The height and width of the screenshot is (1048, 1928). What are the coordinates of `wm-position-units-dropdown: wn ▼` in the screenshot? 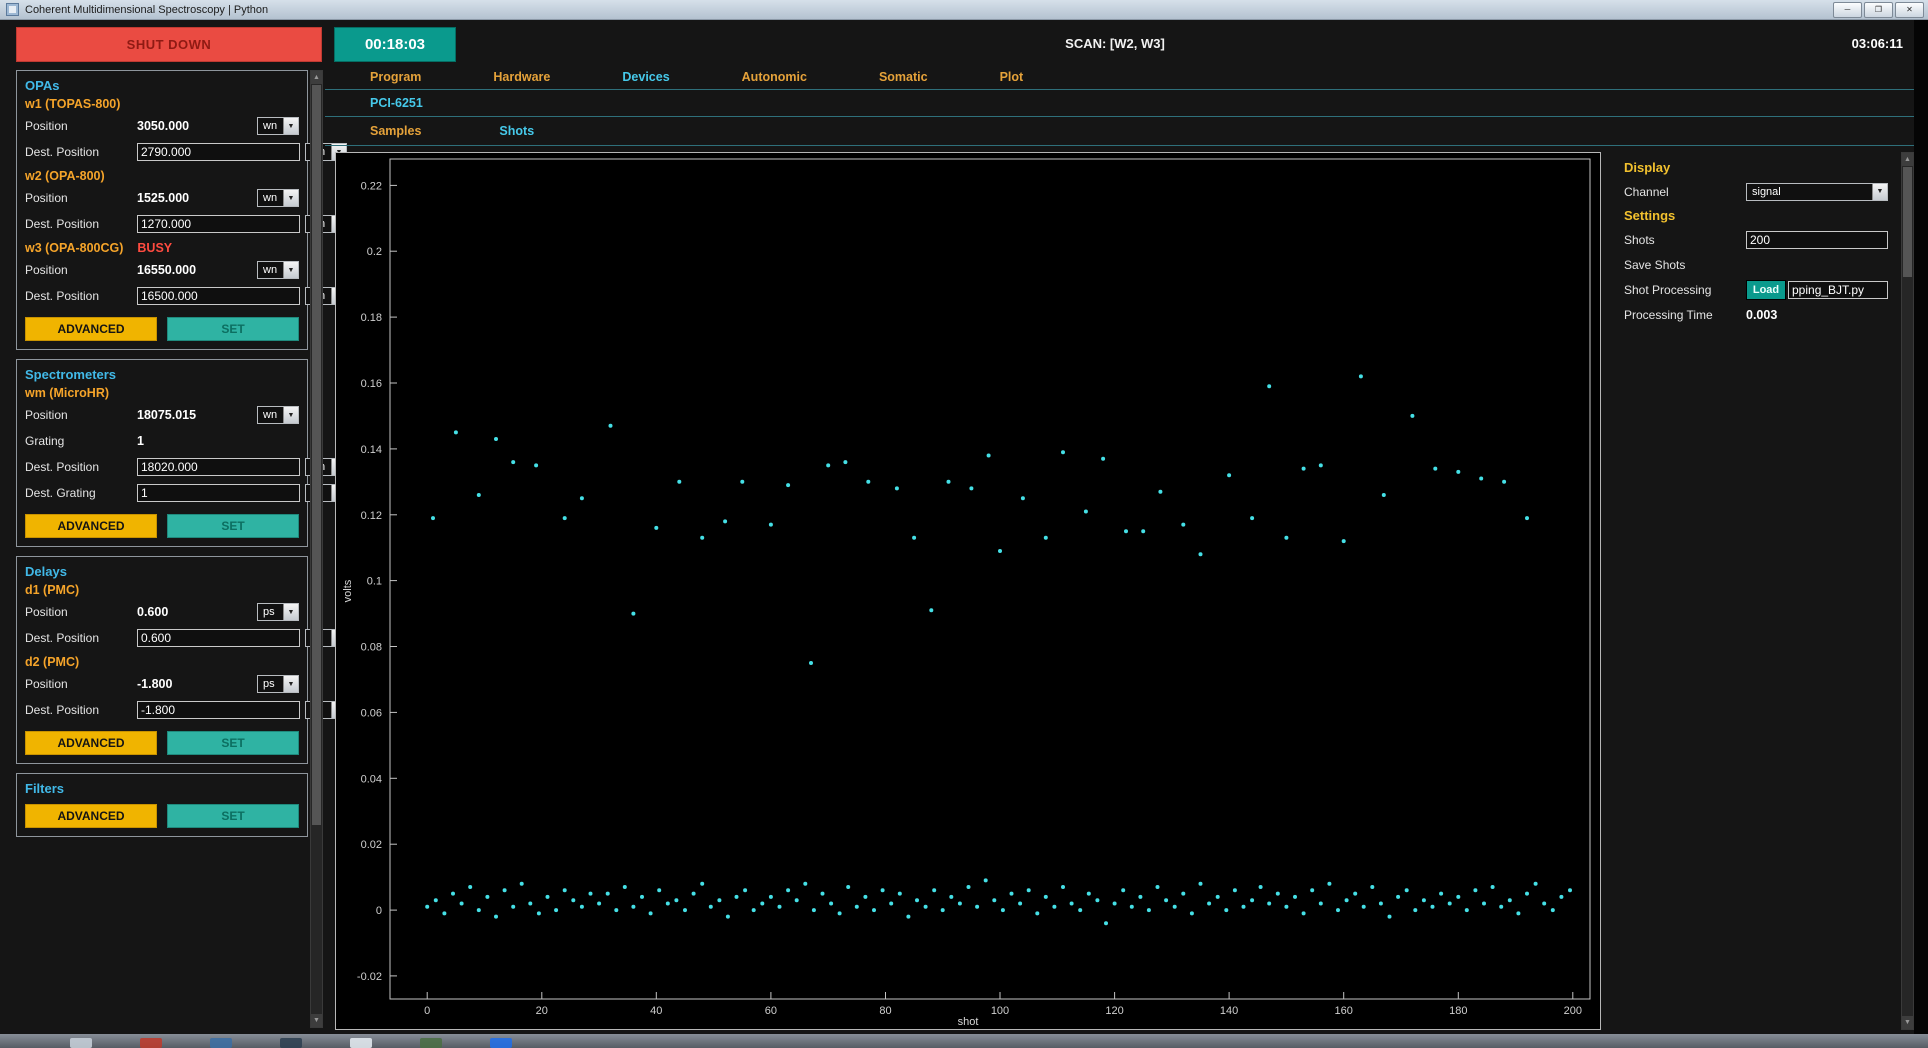 It's located at (278, 415).